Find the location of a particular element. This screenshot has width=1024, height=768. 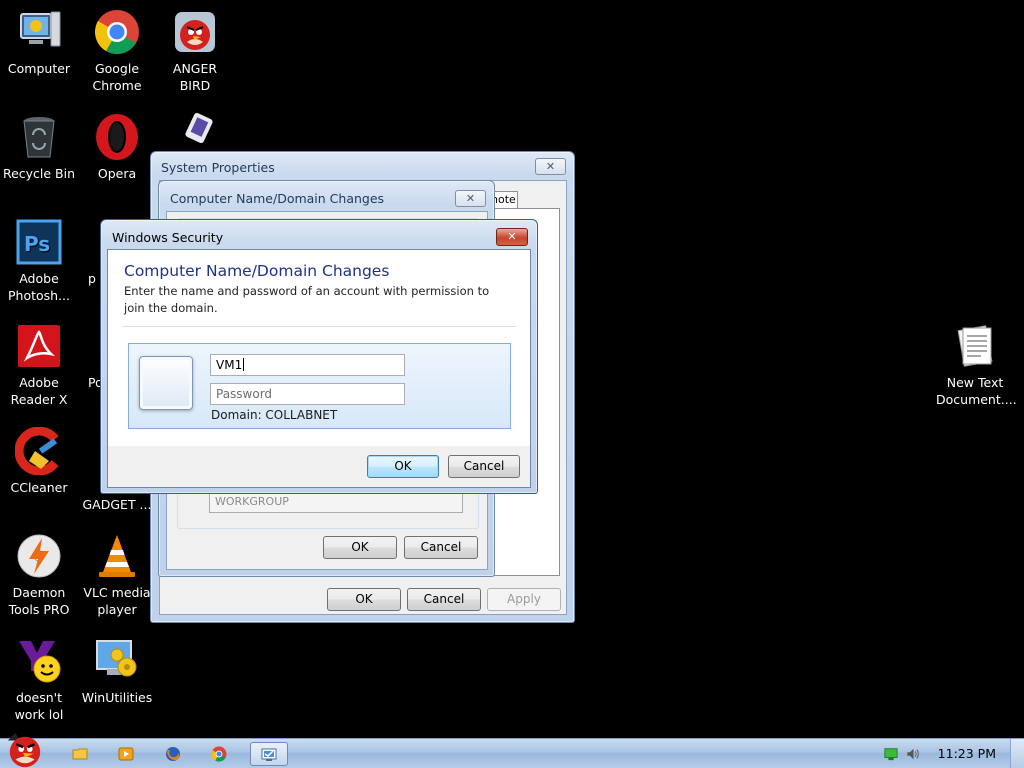

desktop-icon-computer: Computer is located at coordinates (39, 42).